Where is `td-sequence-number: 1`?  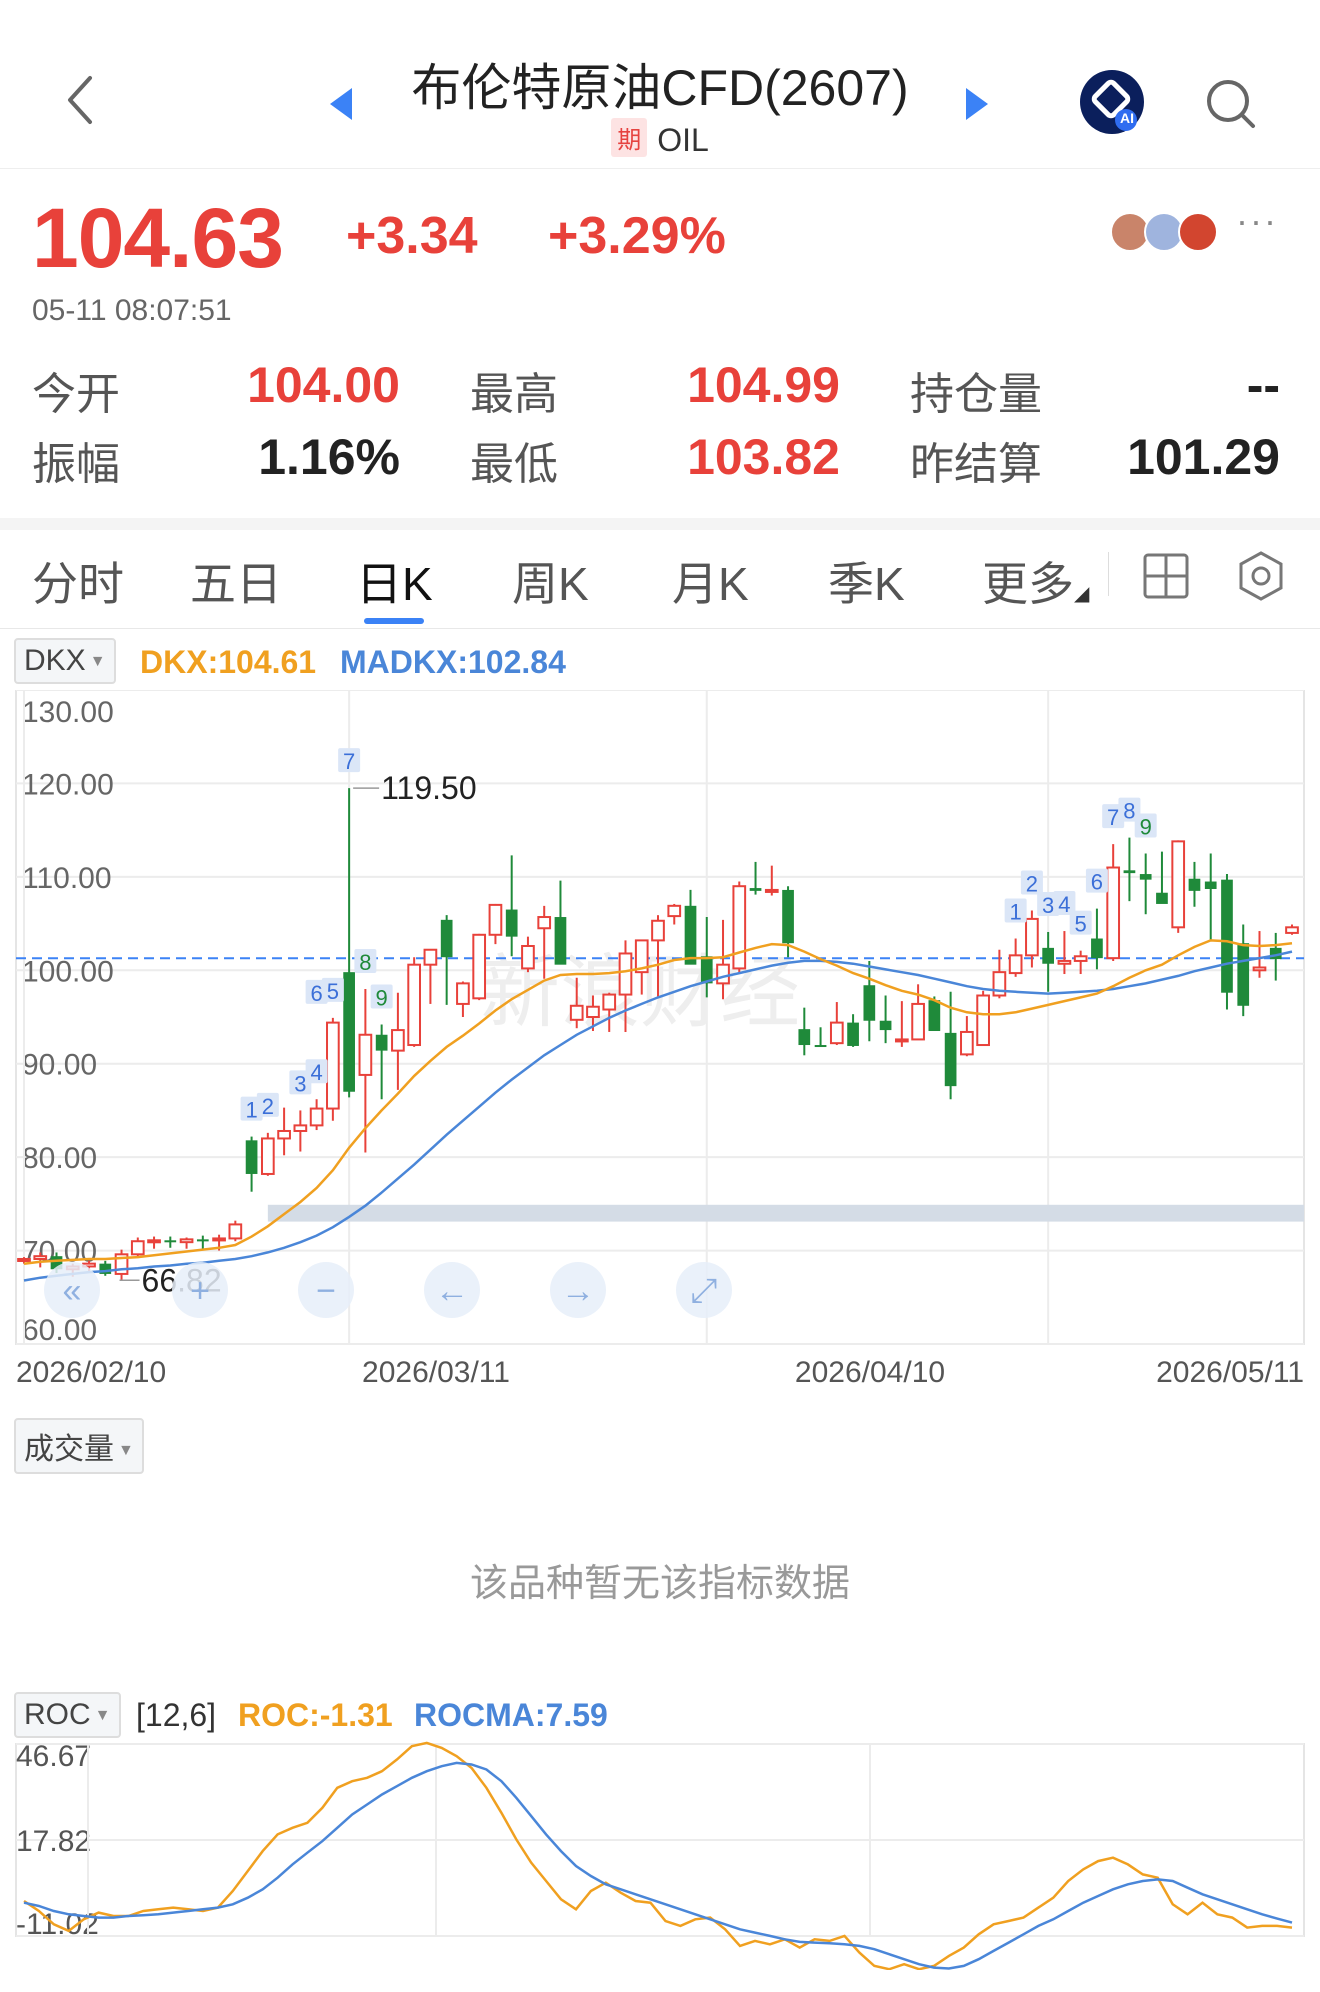
td-sequence-number: 1 is located at coordinates (1016, 912).